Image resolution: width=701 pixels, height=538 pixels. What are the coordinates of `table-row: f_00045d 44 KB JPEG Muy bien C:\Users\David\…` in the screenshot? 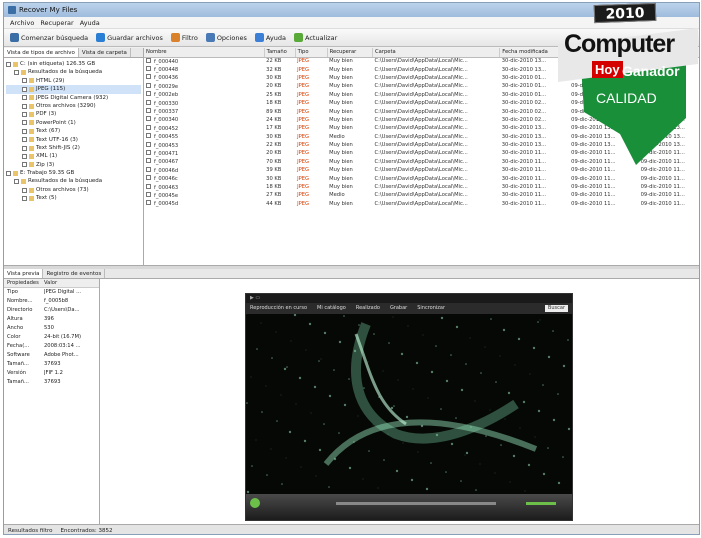 It's located at (421, 204).